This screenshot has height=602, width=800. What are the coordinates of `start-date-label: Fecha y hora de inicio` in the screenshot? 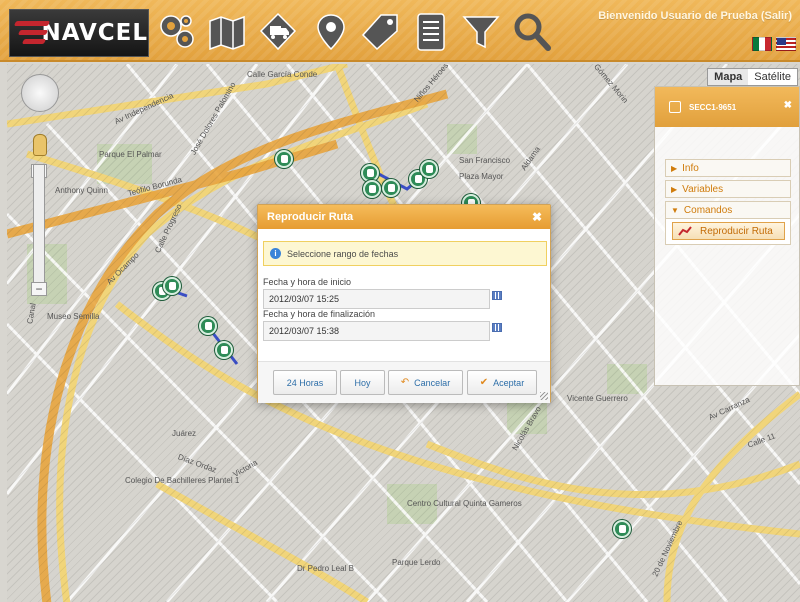 It's located at (307, 282).